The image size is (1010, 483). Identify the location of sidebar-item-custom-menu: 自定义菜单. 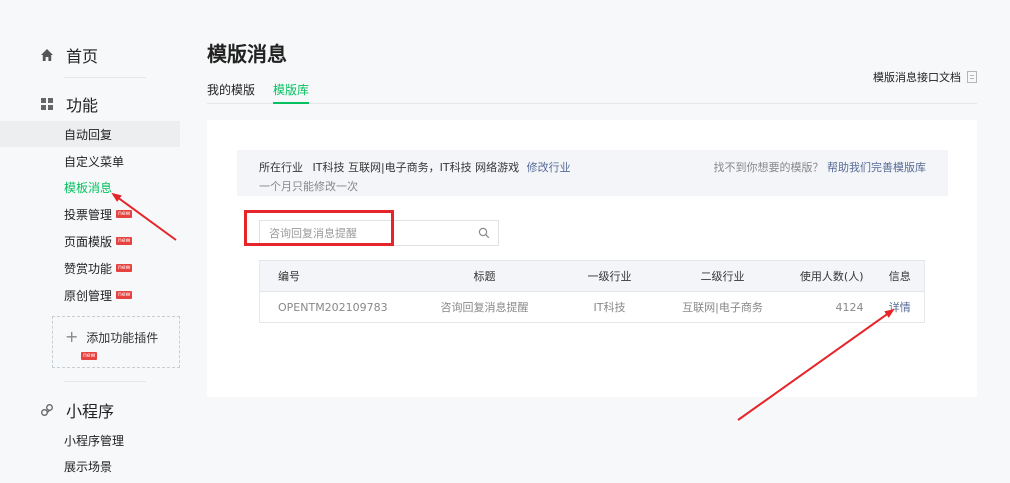
(90, 161).